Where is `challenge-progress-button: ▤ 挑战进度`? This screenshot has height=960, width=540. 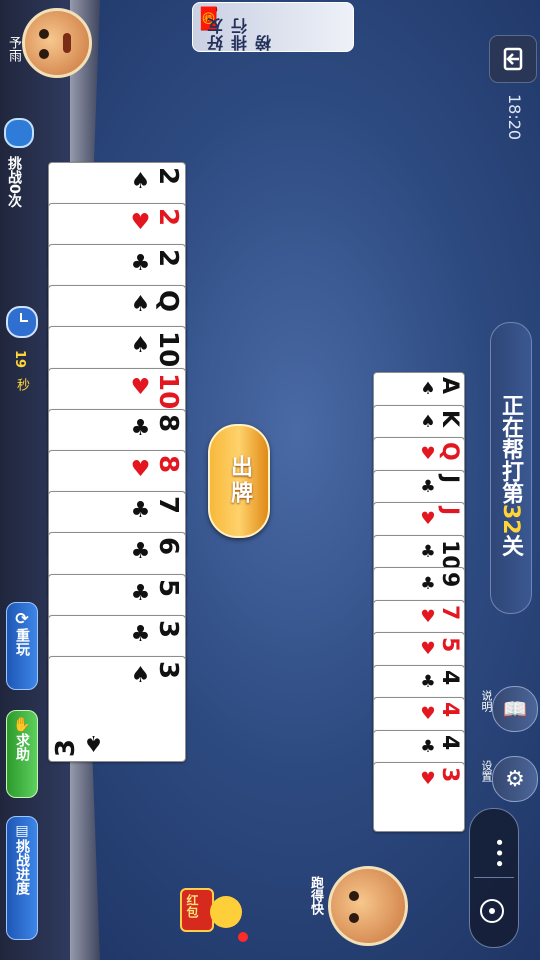
challenge-progress-button: ▤ 挑战进度 is located at coordinates (22, 878).